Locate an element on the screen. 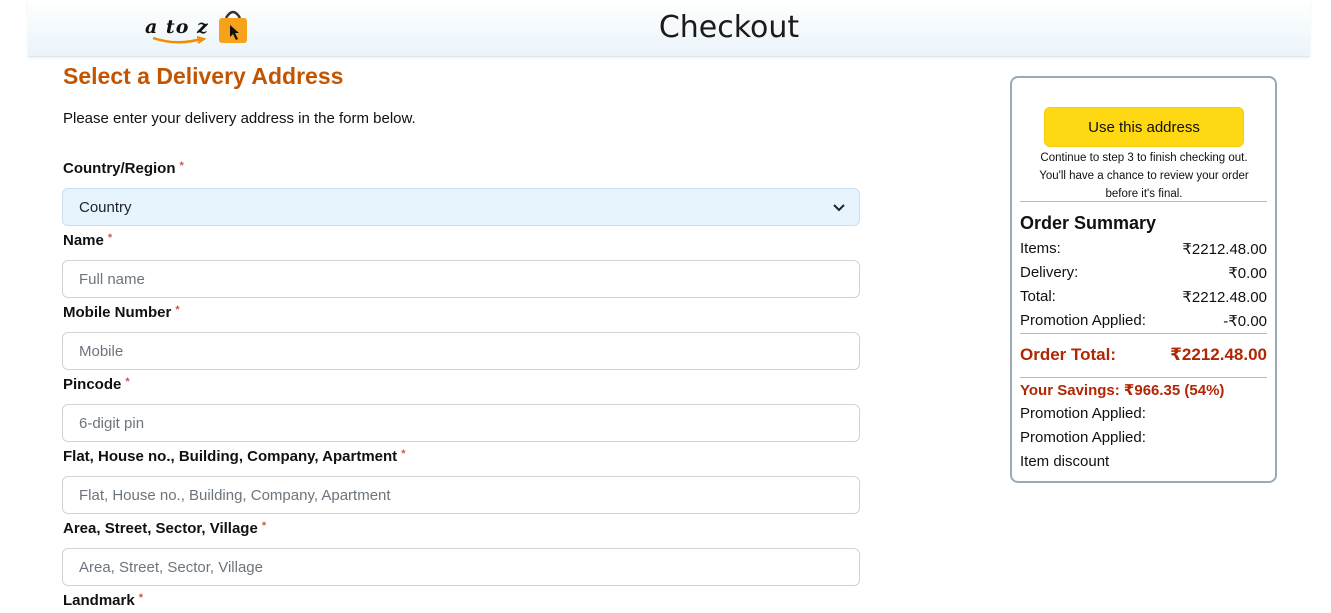 The width and height of the screenshot is (1331, 613). country-label-text: Country/Region is located at coordinates (119, 168).